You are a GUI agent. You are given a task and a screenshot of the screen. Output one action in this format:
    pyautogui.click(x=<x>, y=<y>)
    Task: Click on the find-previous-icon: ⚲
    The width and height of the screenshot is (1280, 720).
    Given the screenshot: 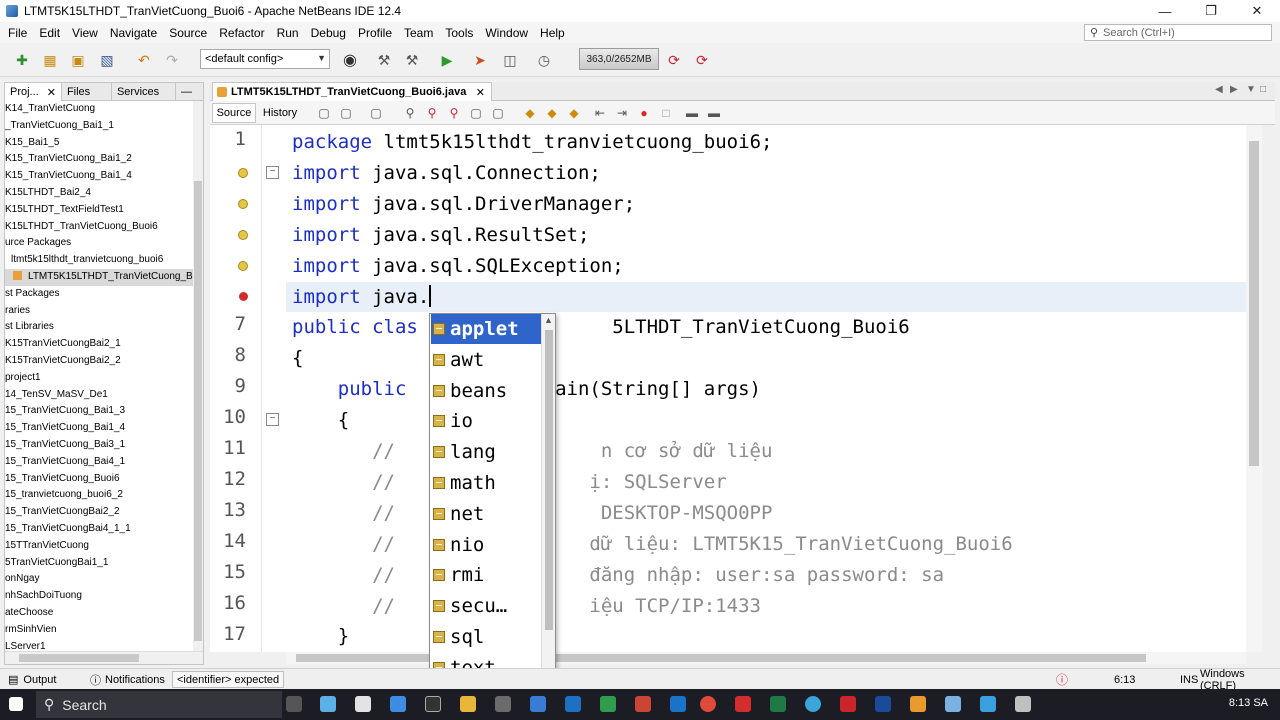 What is the action you would take?
    pyautogui.click(x=432, y=113)
    